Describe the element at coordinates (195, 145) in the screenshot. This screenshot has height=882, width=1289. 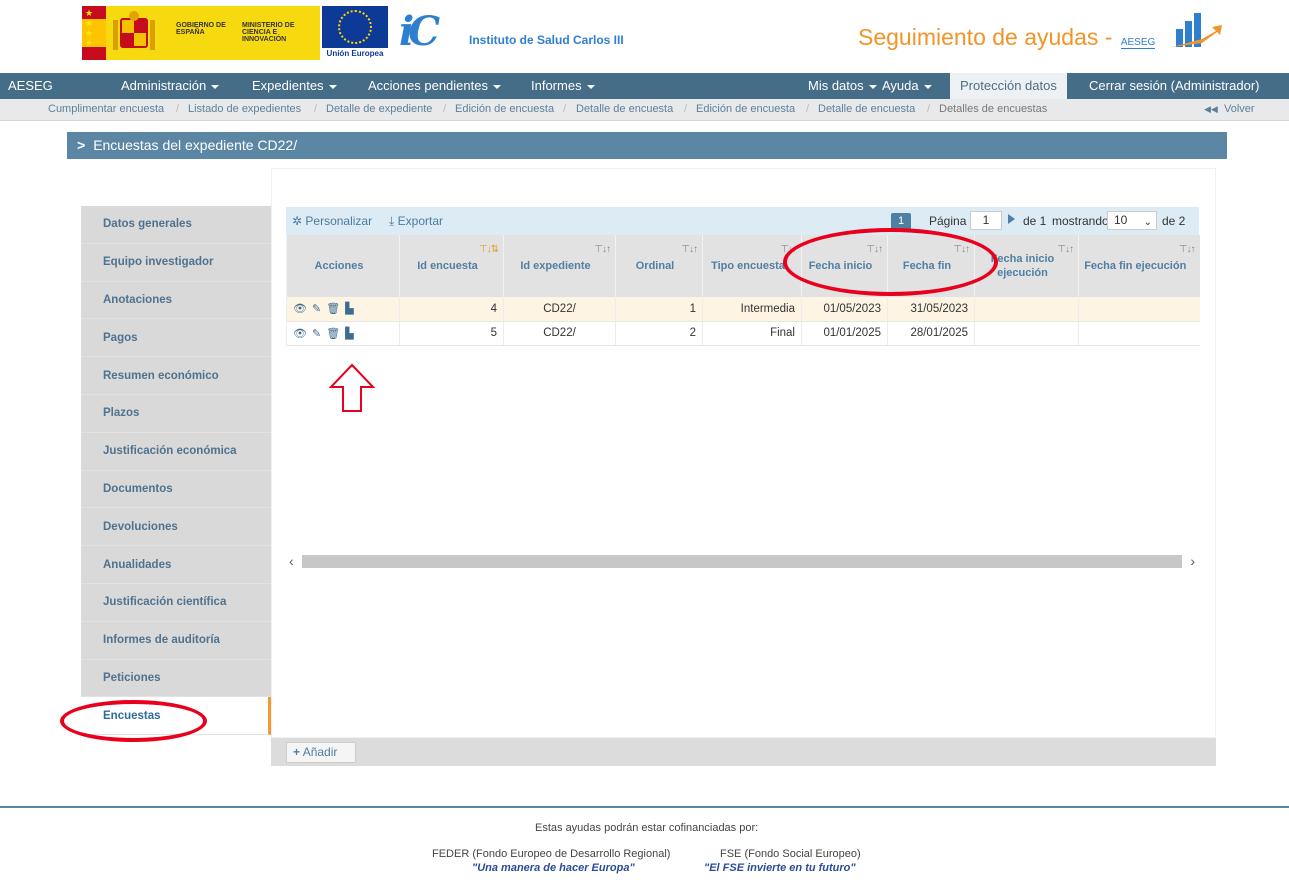
I see `panel-title: Encuestas del expediente CD22/` at that location.